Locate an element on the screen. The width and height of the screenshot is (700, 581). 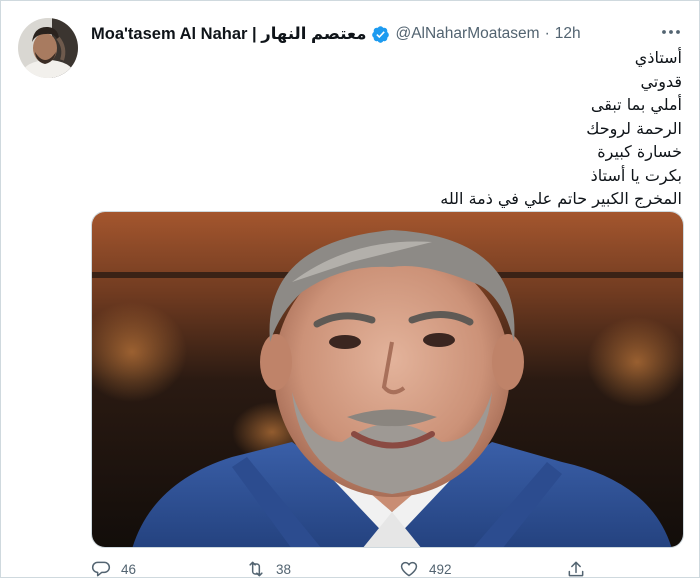
heart-icon is located at coordinates (409, 569).